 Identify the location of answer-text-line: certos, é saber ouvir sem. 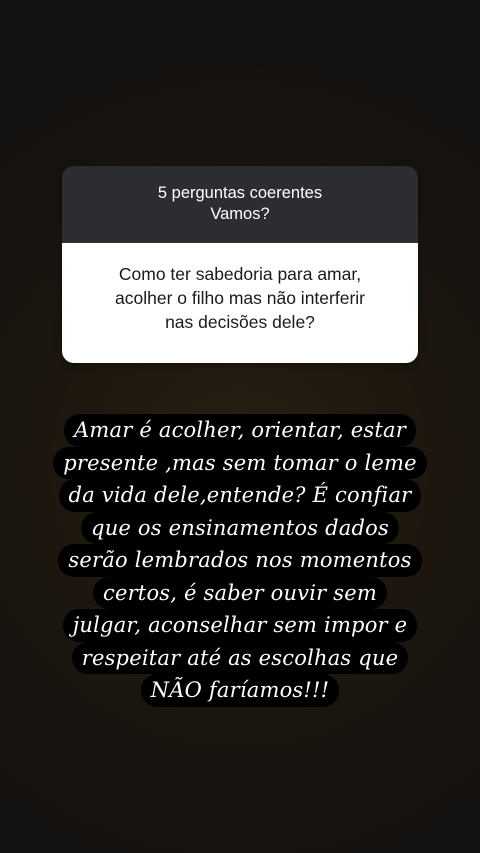
(239, 592).